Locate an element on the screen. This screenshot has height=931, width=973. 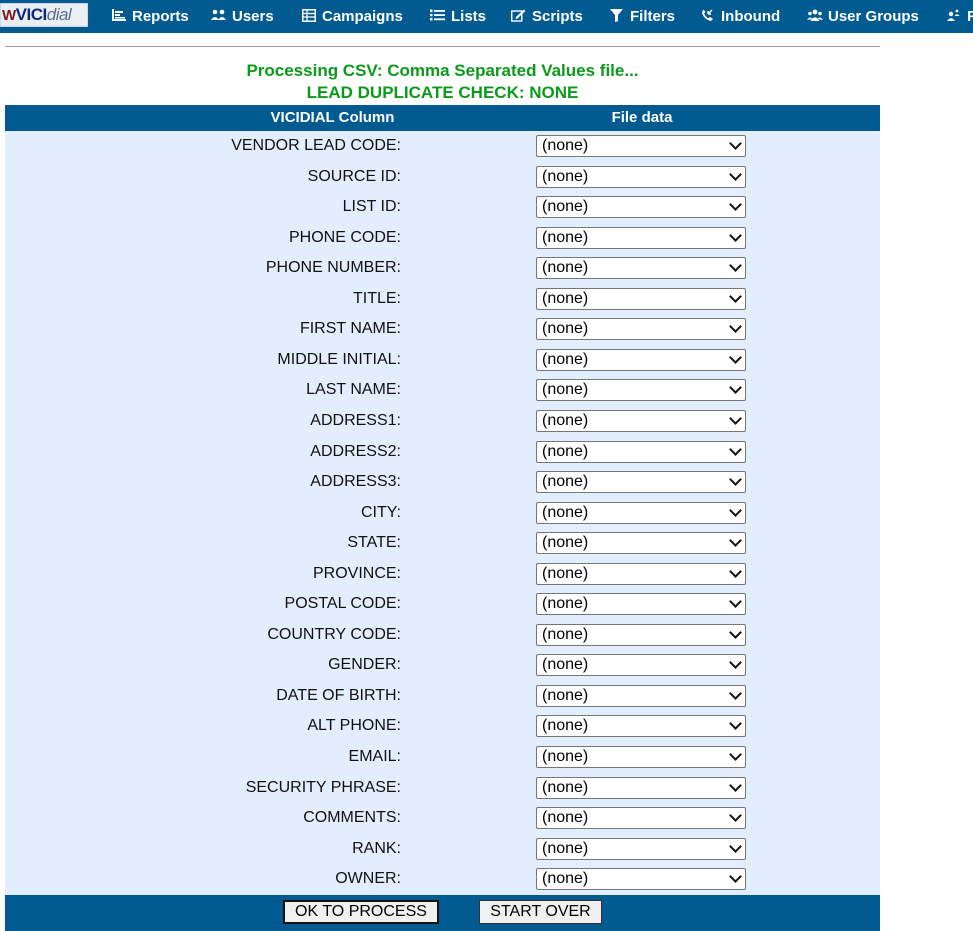
mapping-row: COMMENTS: (none) is located at coordinates (442, 818).